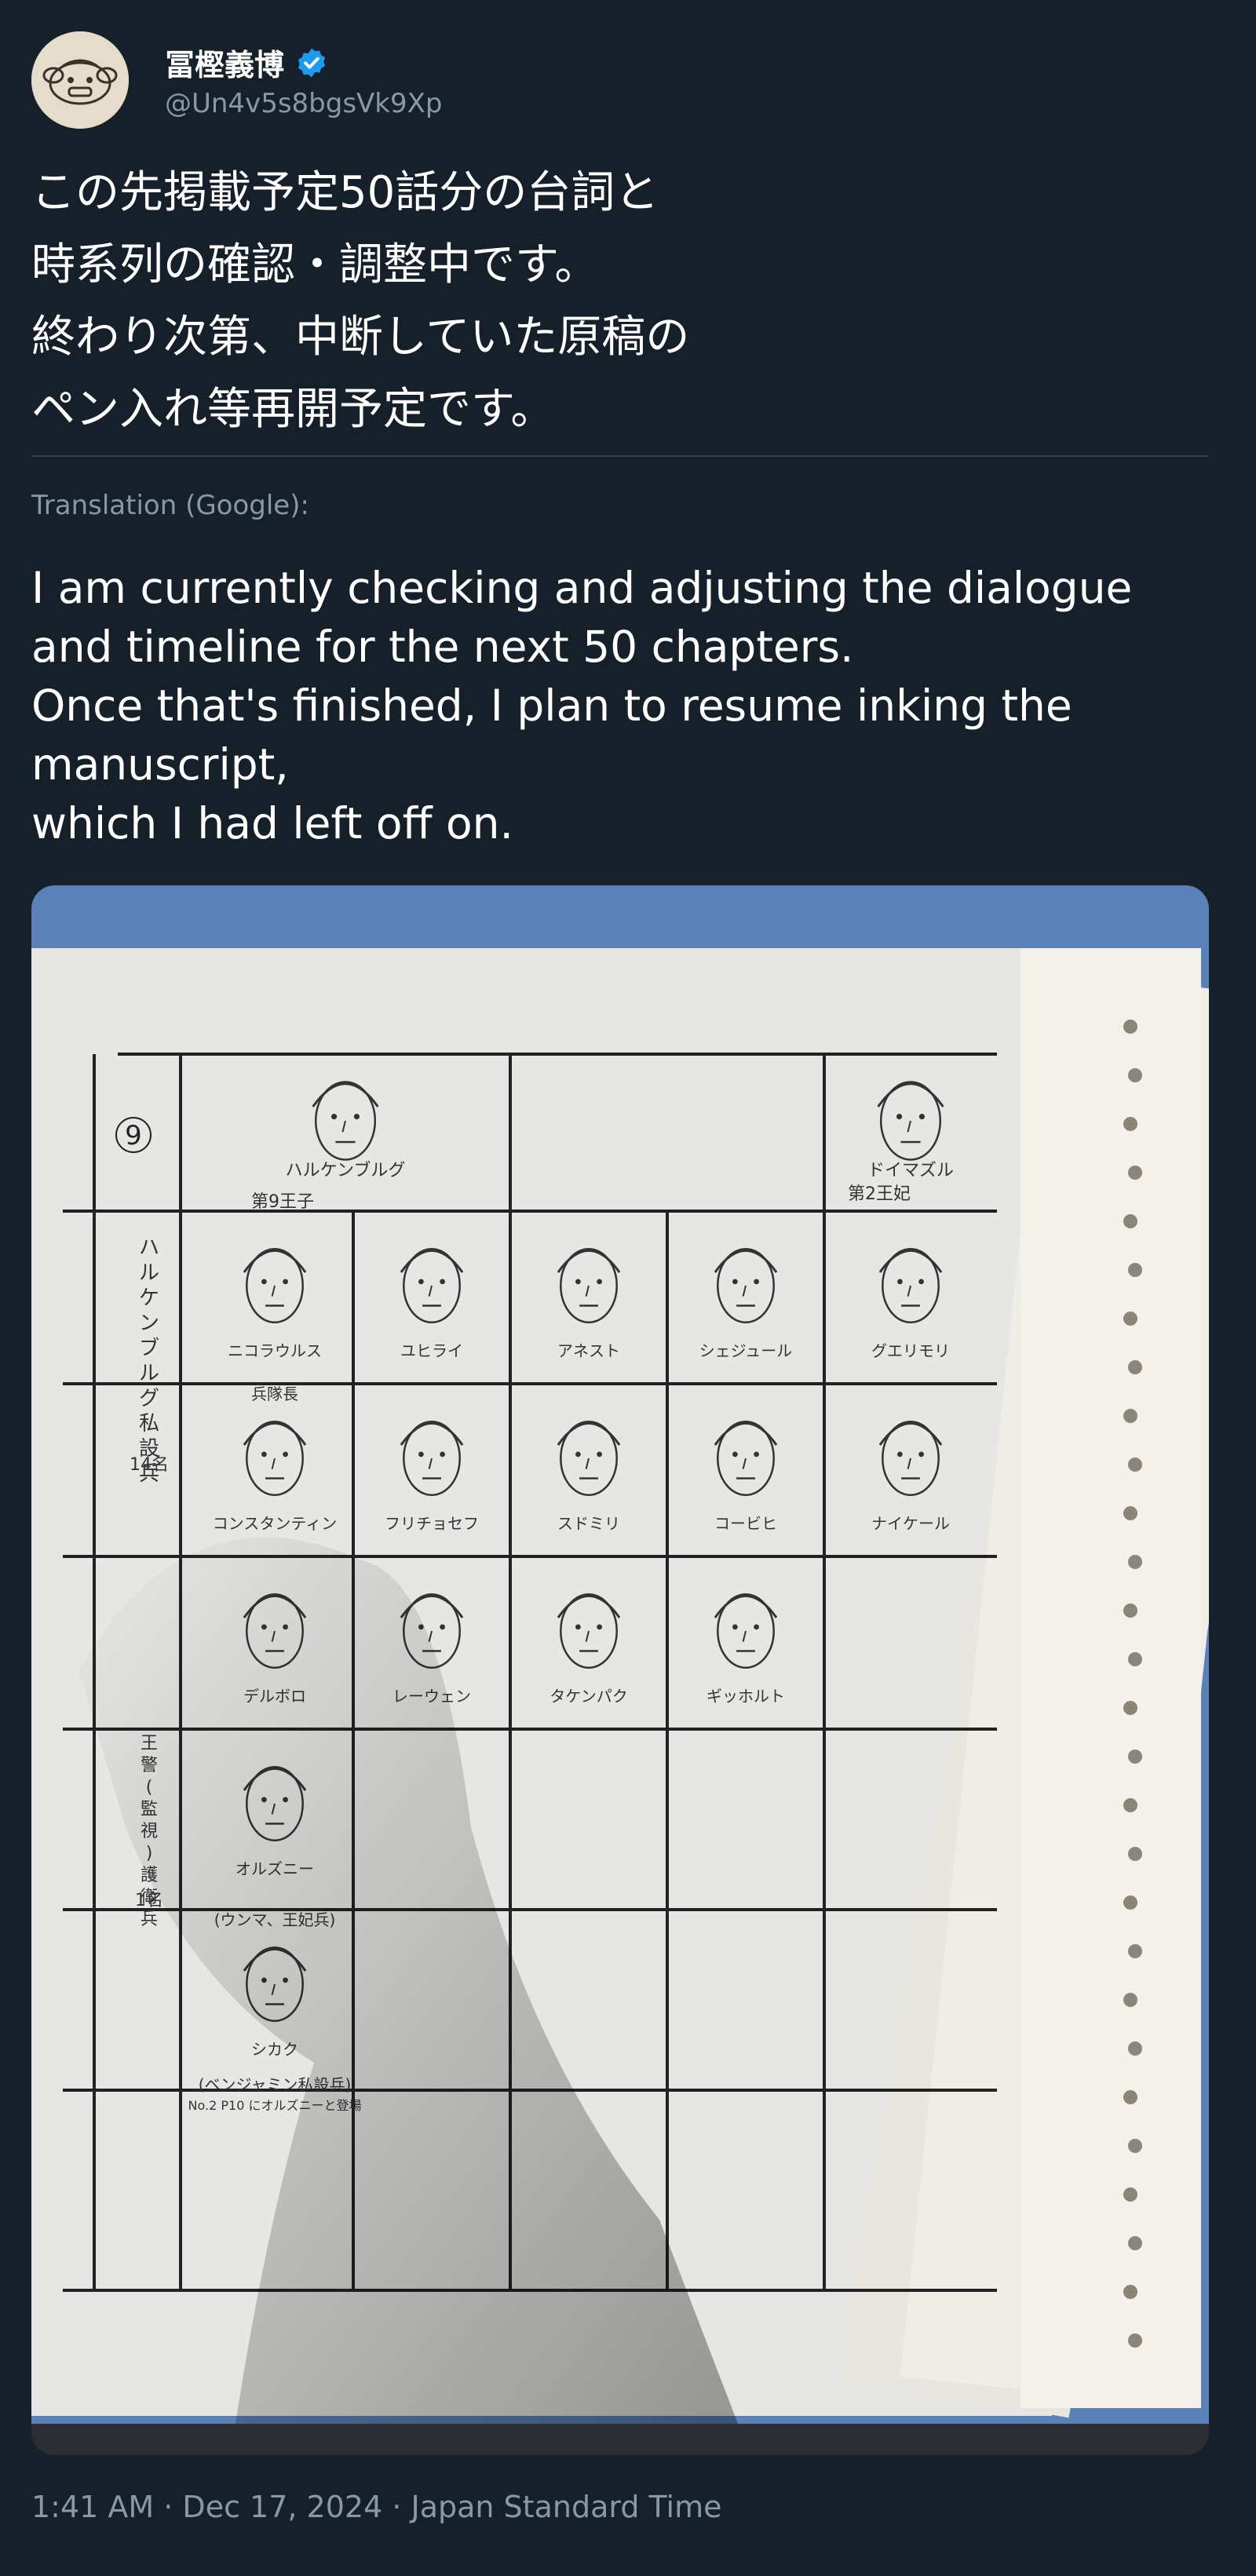  I want to click on character-name: グエリモリ, so click(910, 1350).